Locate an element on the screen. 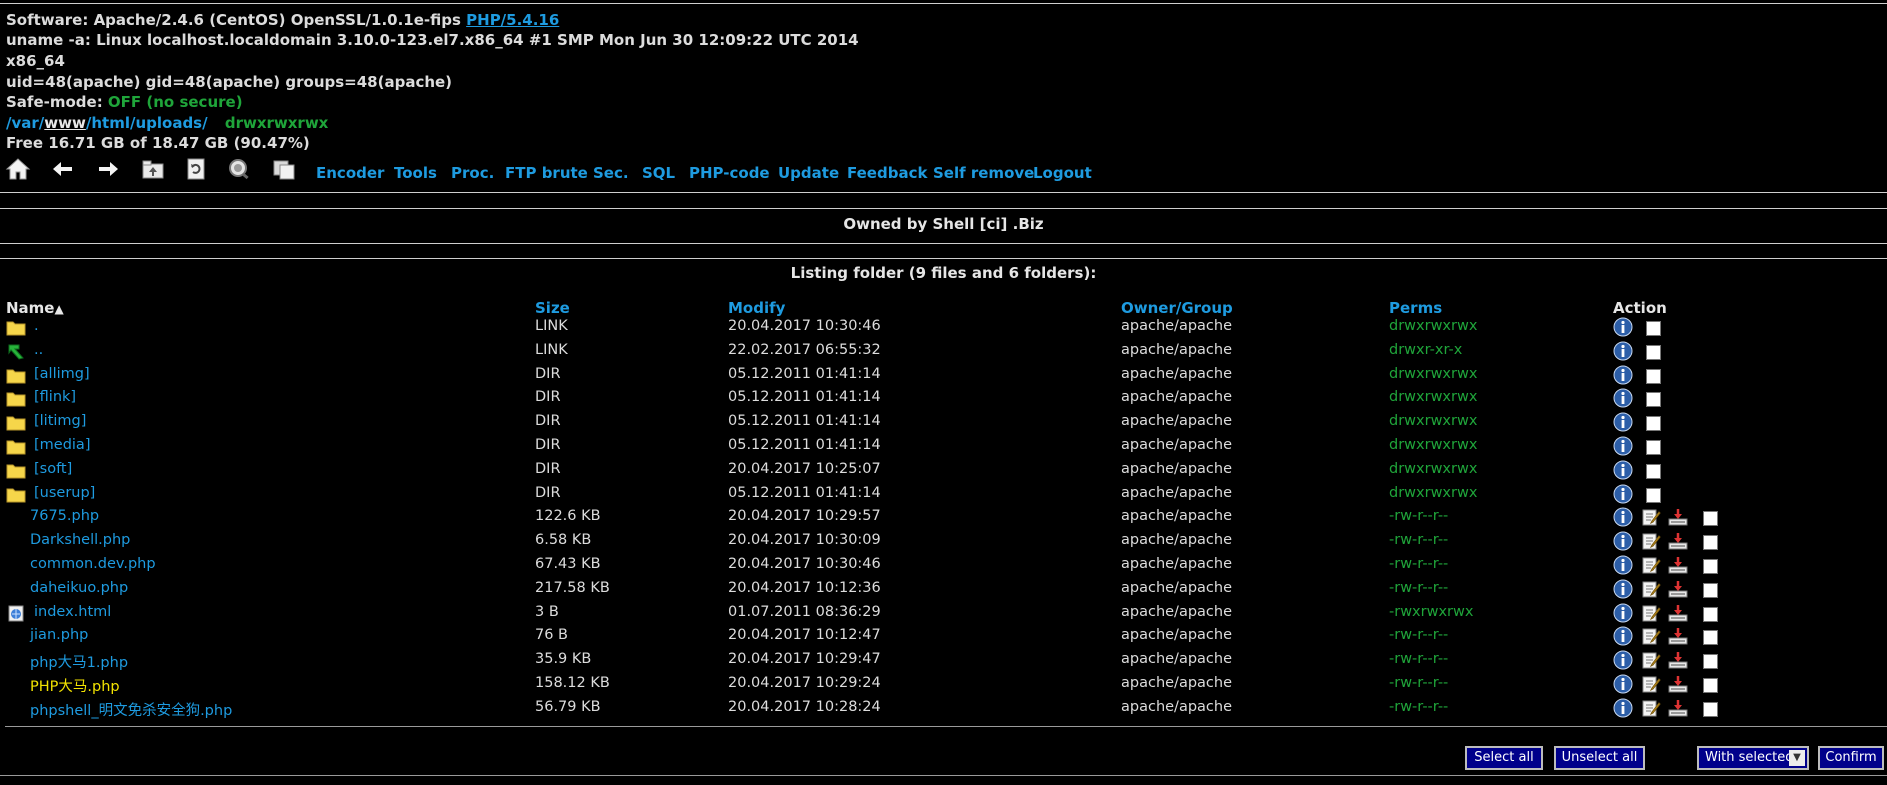  folder-link: [soft] is located at coordinates (53, 469).